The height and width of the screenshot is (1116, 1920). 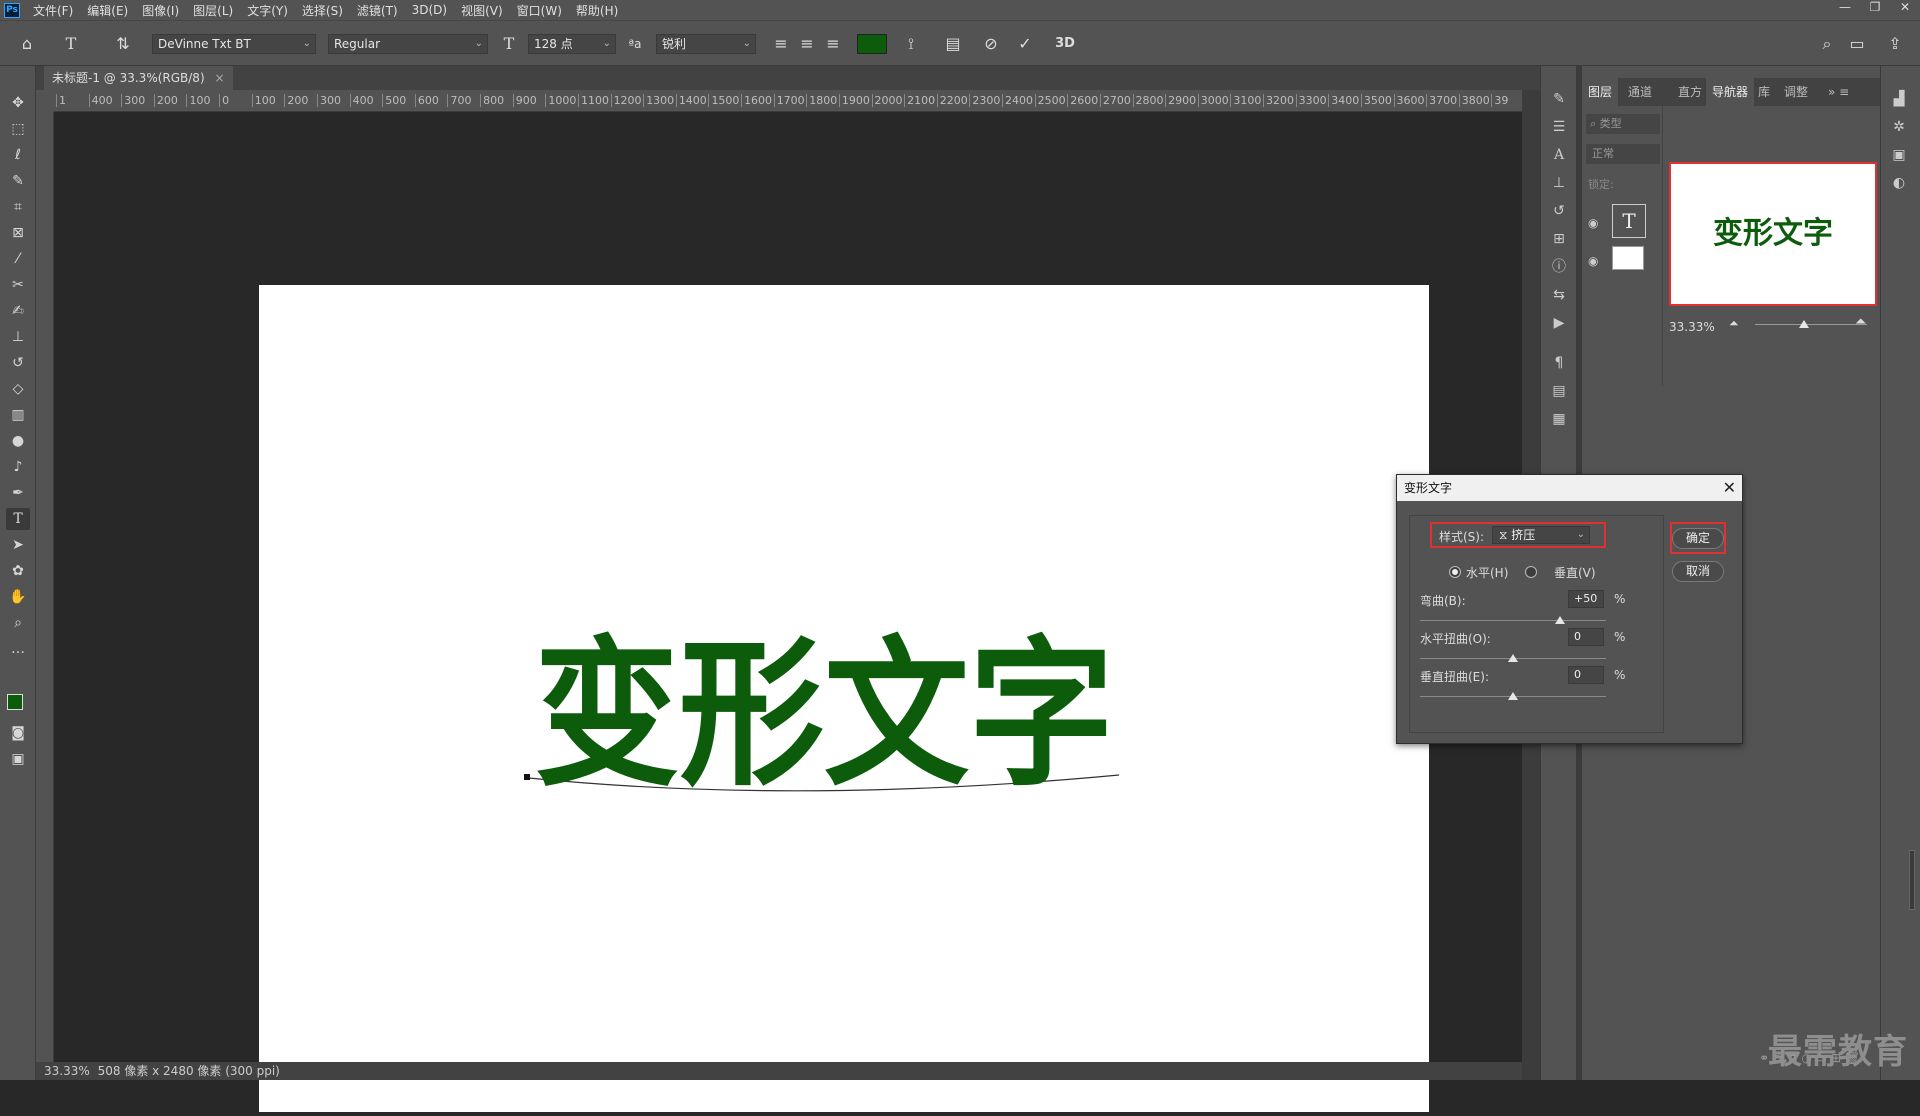 What do you see at coordinates (377, 10) in the screenshot?
I see `menu-filter: 滤镜(T)` at bounding box center [377, 10].